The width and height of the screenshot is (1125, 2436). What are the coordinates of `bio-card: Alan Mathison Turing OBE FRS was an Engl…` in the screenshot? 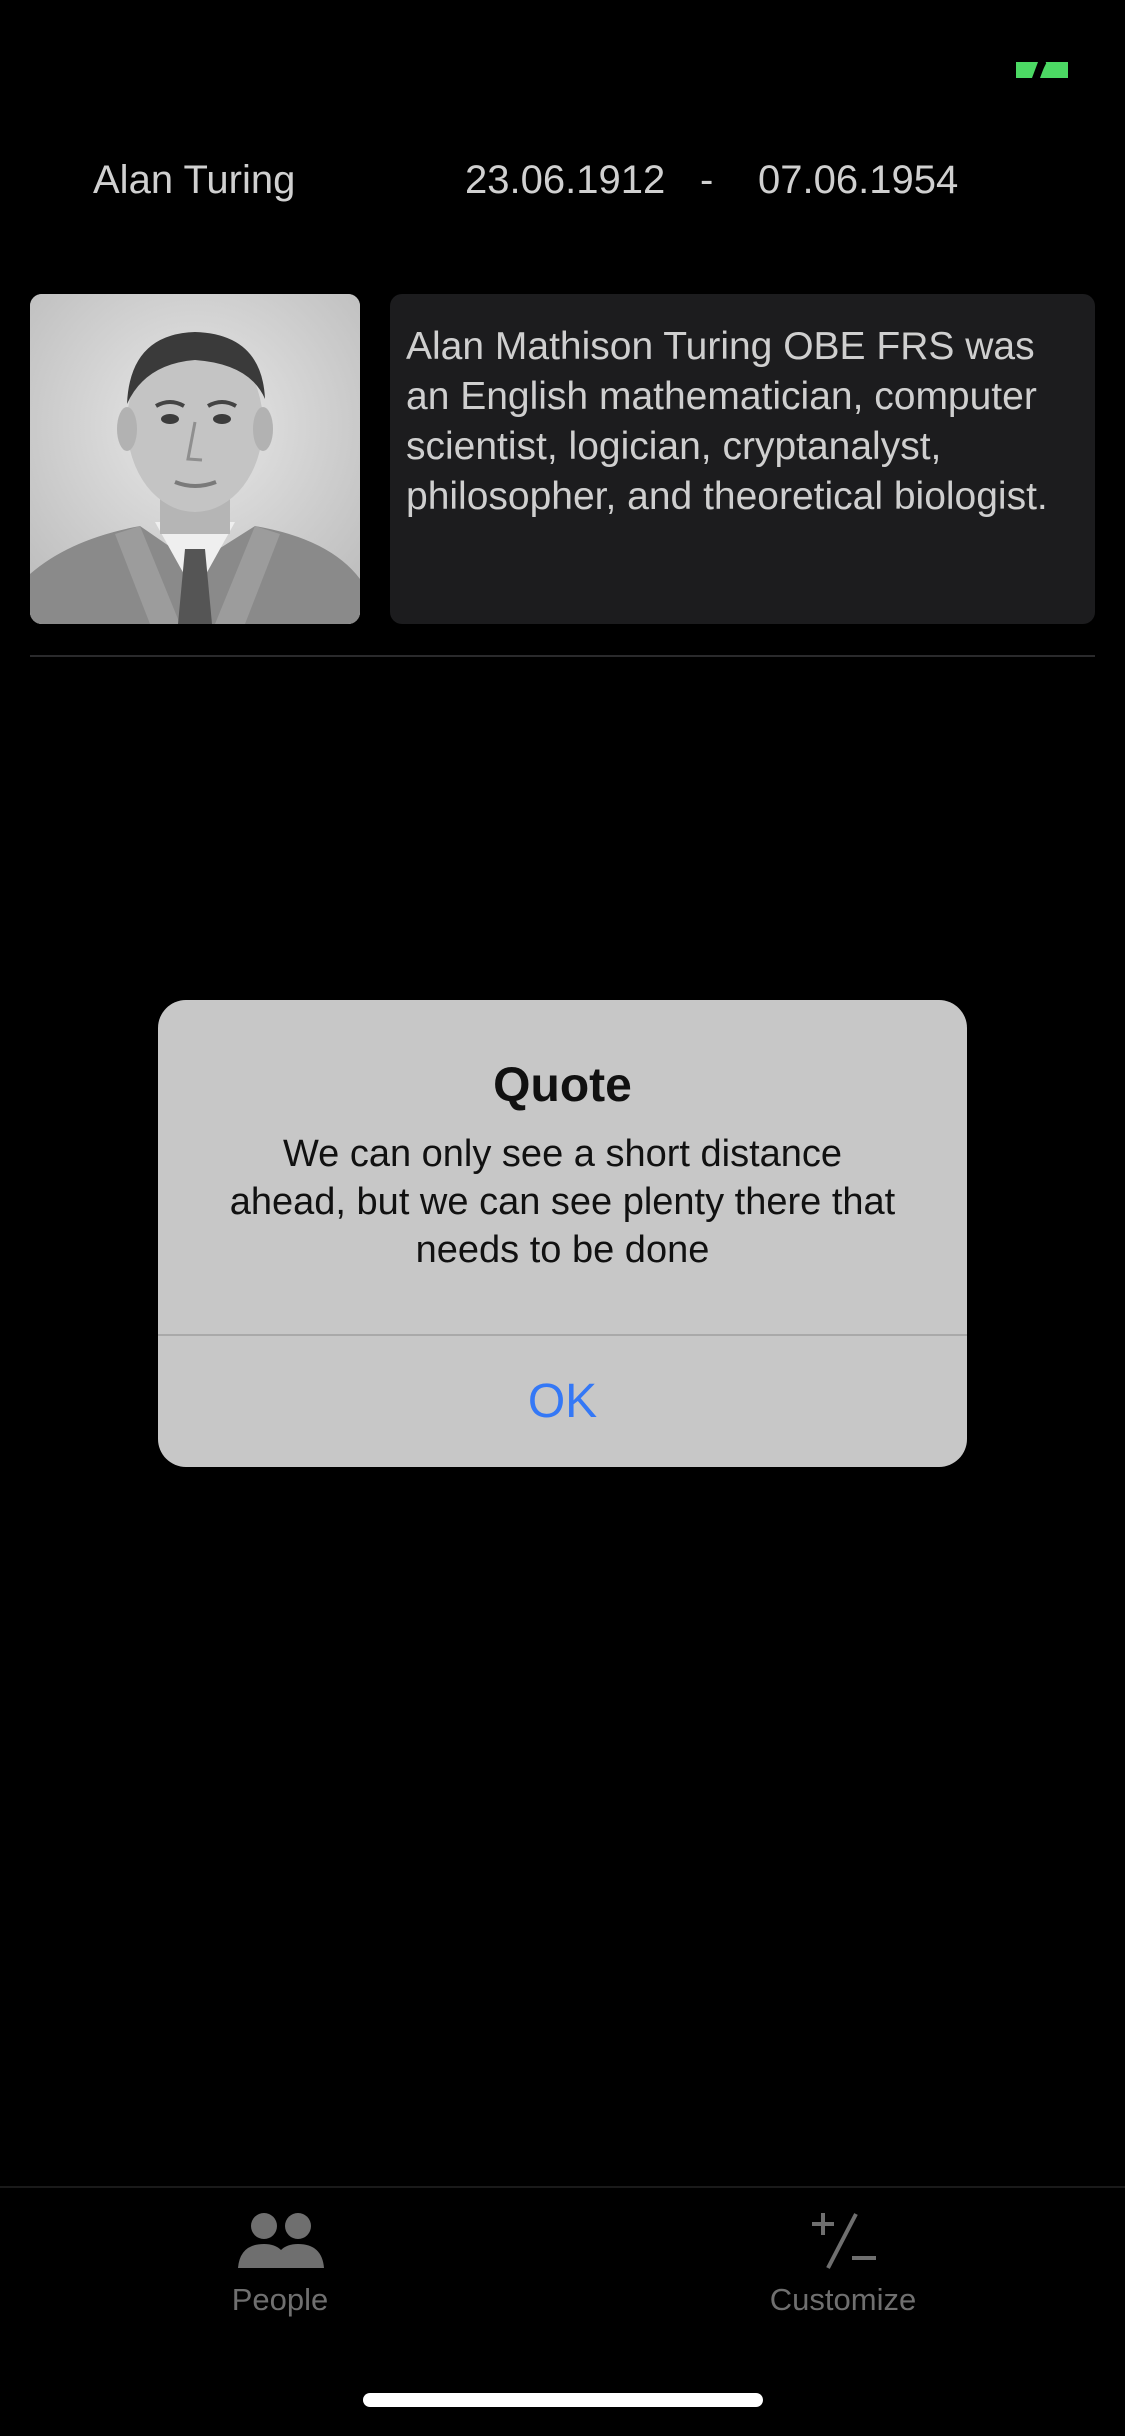 It's located at (742, 459).